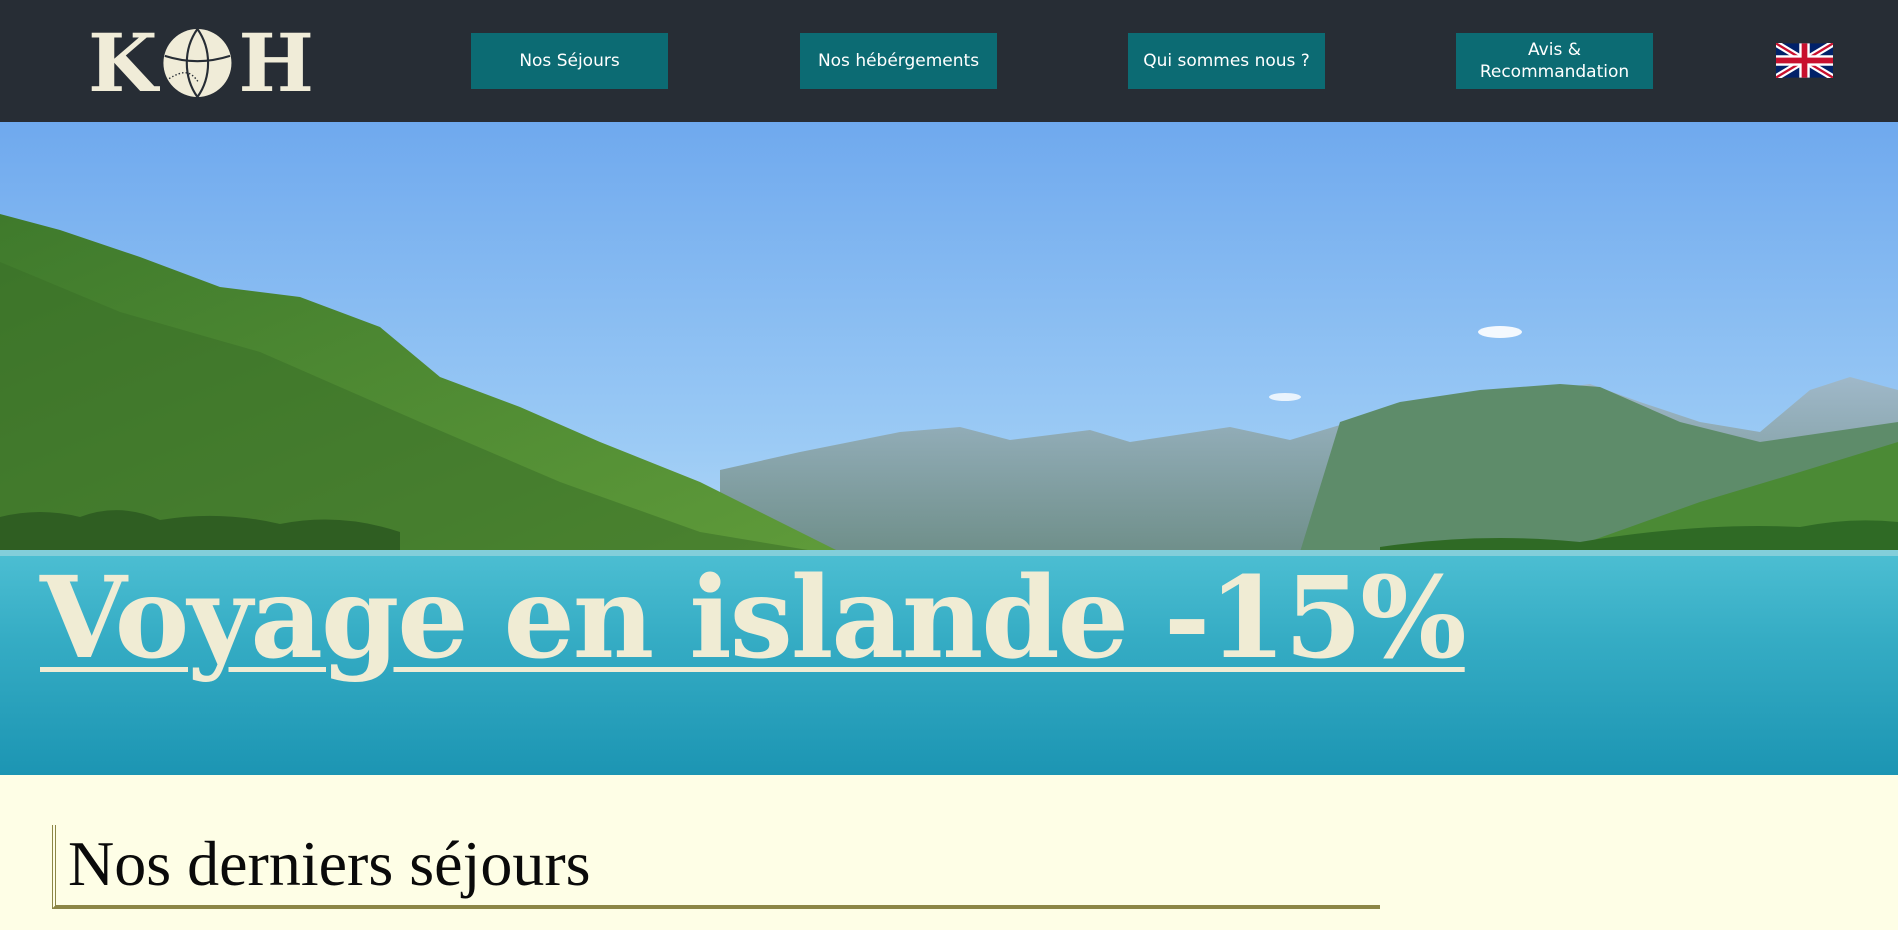  What do you see at coordinates (716, 867) in the screenshot?
I see `latest-stays-heading: Nos derniers séjours` at bounding box center [716, 867].